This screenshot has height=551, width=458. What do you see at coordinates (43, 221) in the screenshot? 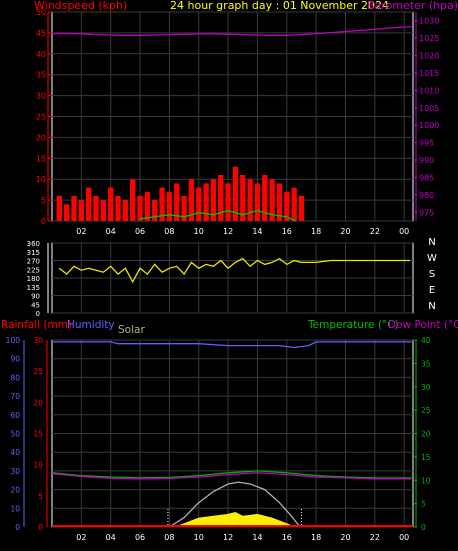
I see `windspeed-tick-label: 0` at bounding box center [43, 221].